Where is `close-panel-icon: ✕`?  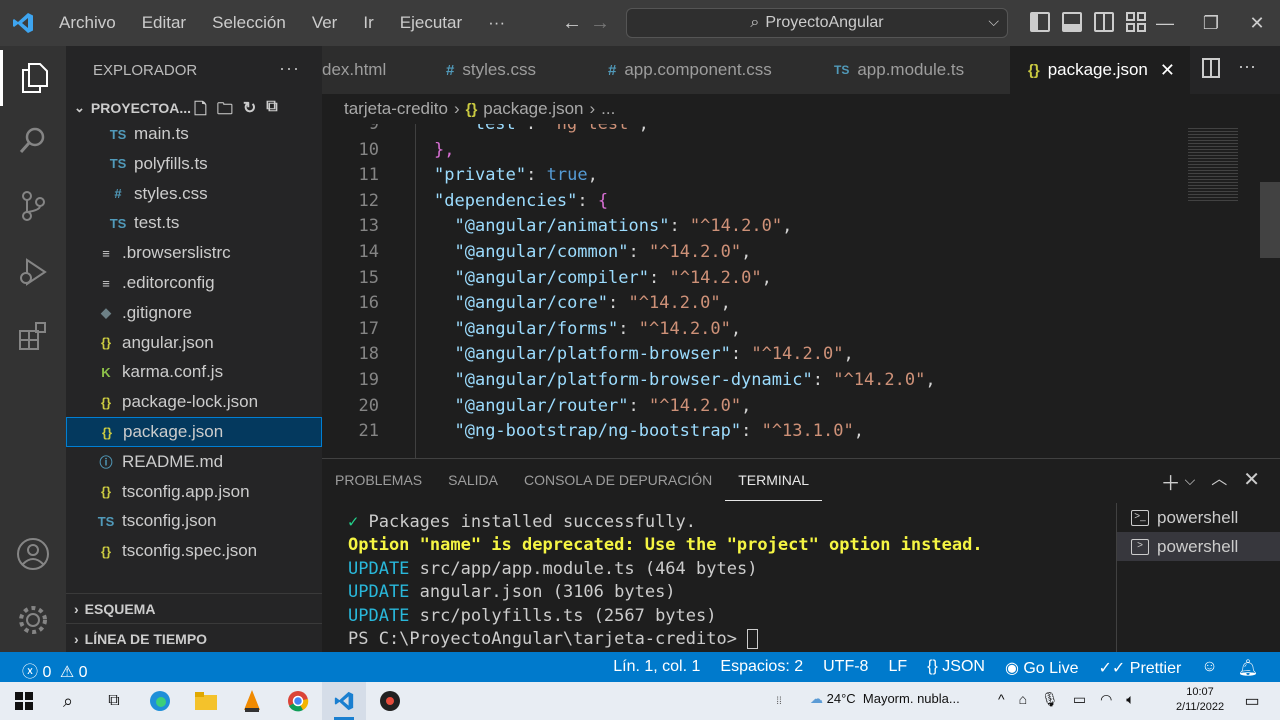 close-panel-icon: ✕ is located at coordinates (1251, 481).